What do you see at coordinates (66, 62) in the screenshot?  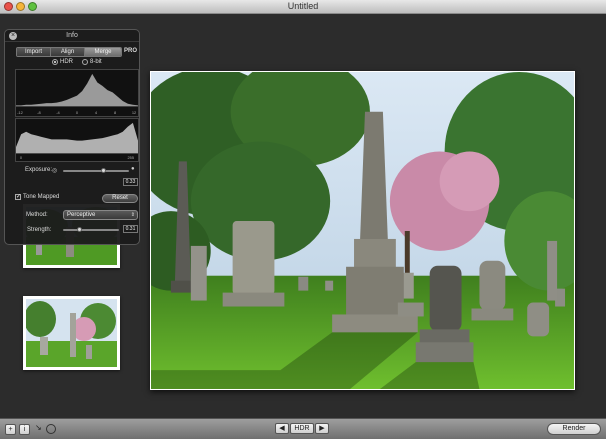 I see `radio-hdr-label: HDR` at bounding box center [66, 62].